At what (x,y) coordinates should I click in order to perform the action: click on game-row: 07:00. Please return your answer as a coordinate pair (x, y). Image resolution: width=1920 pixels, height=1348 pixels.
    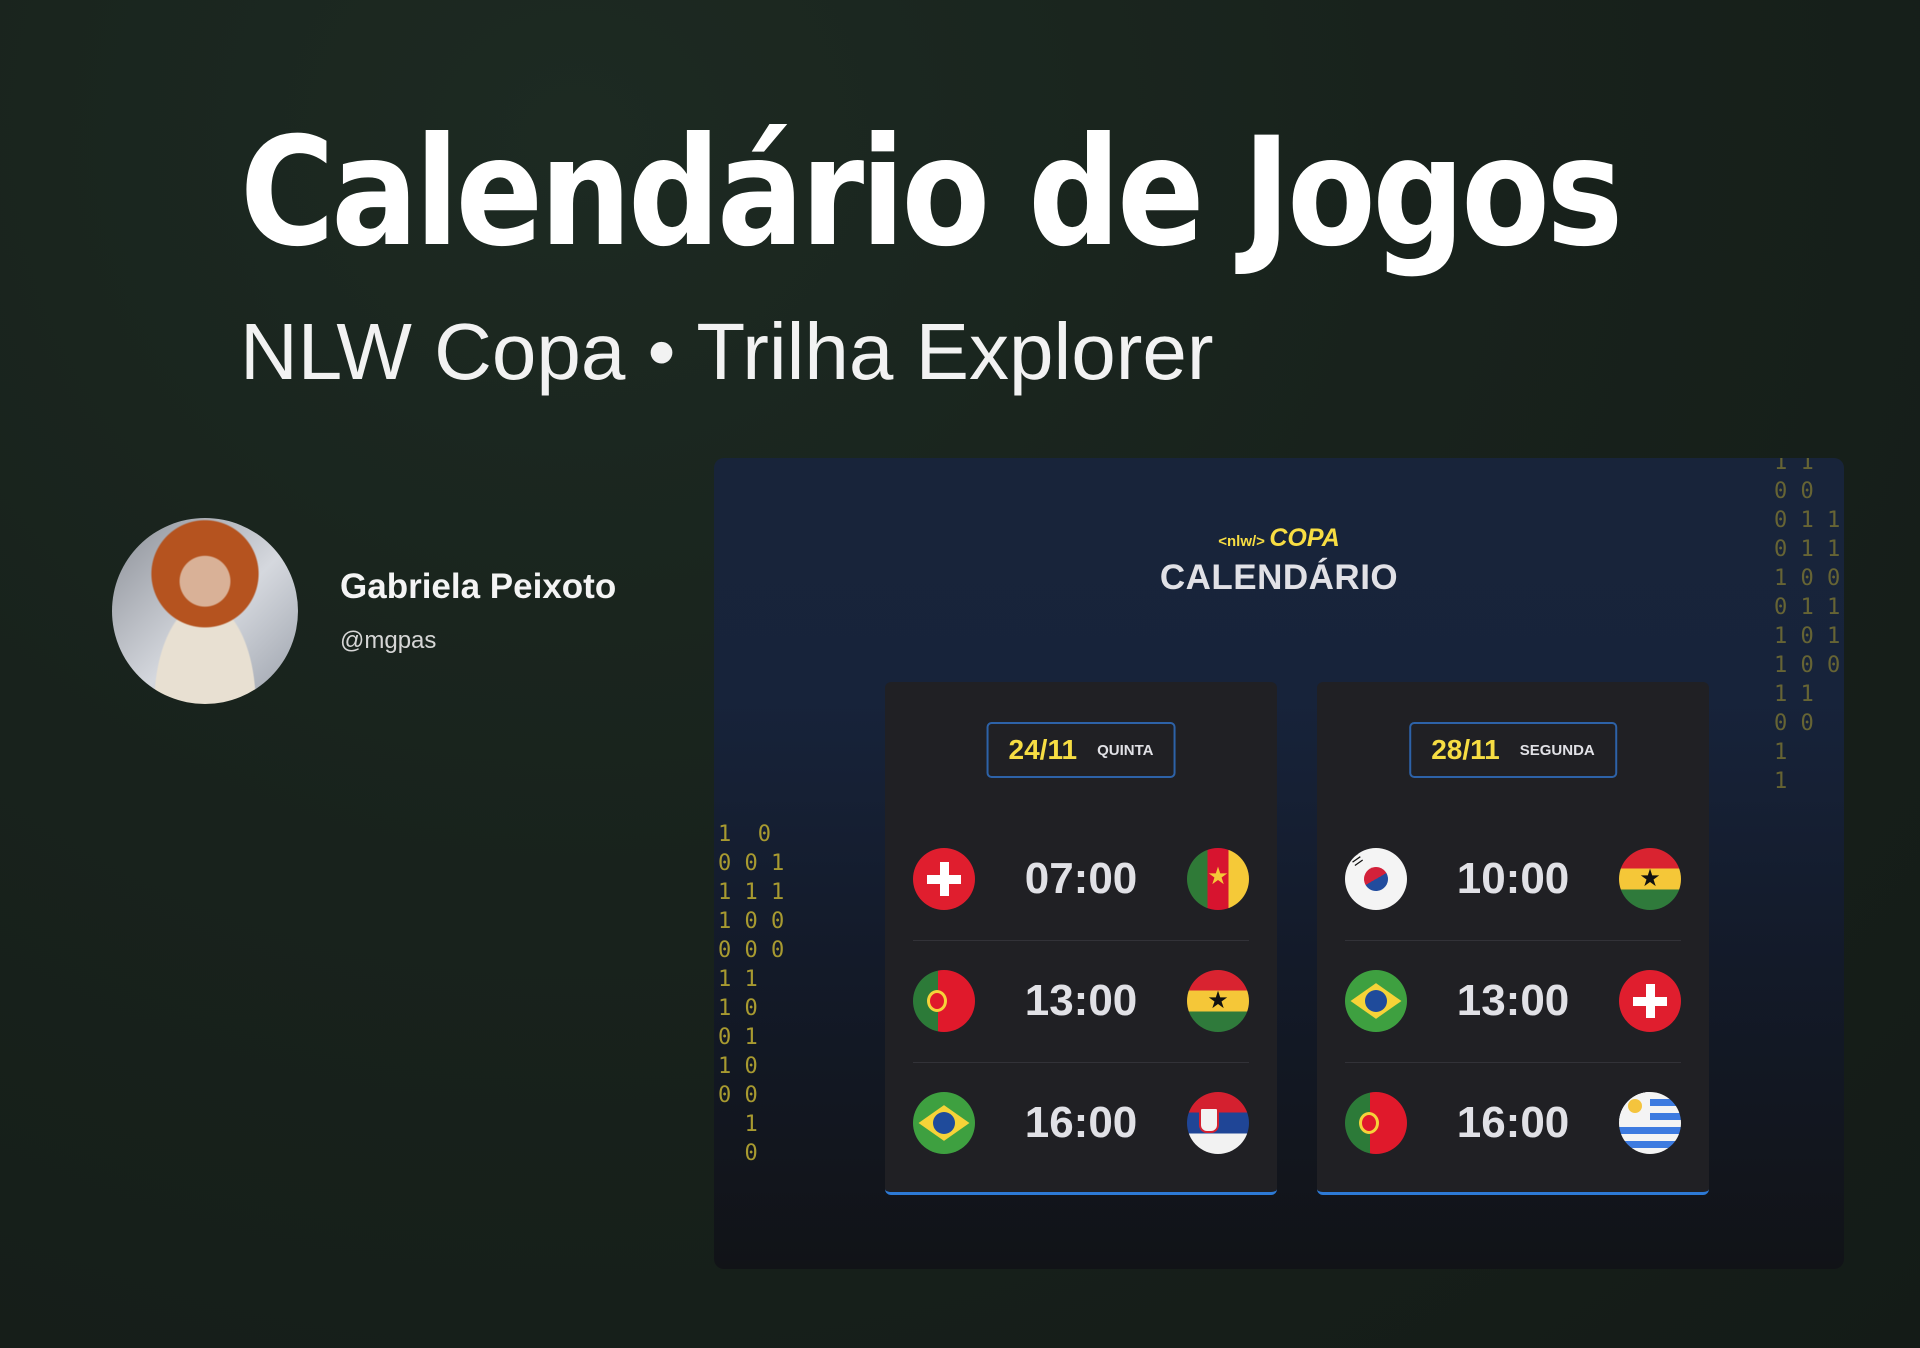
    Looking at the image, I should click on (1081, 879).